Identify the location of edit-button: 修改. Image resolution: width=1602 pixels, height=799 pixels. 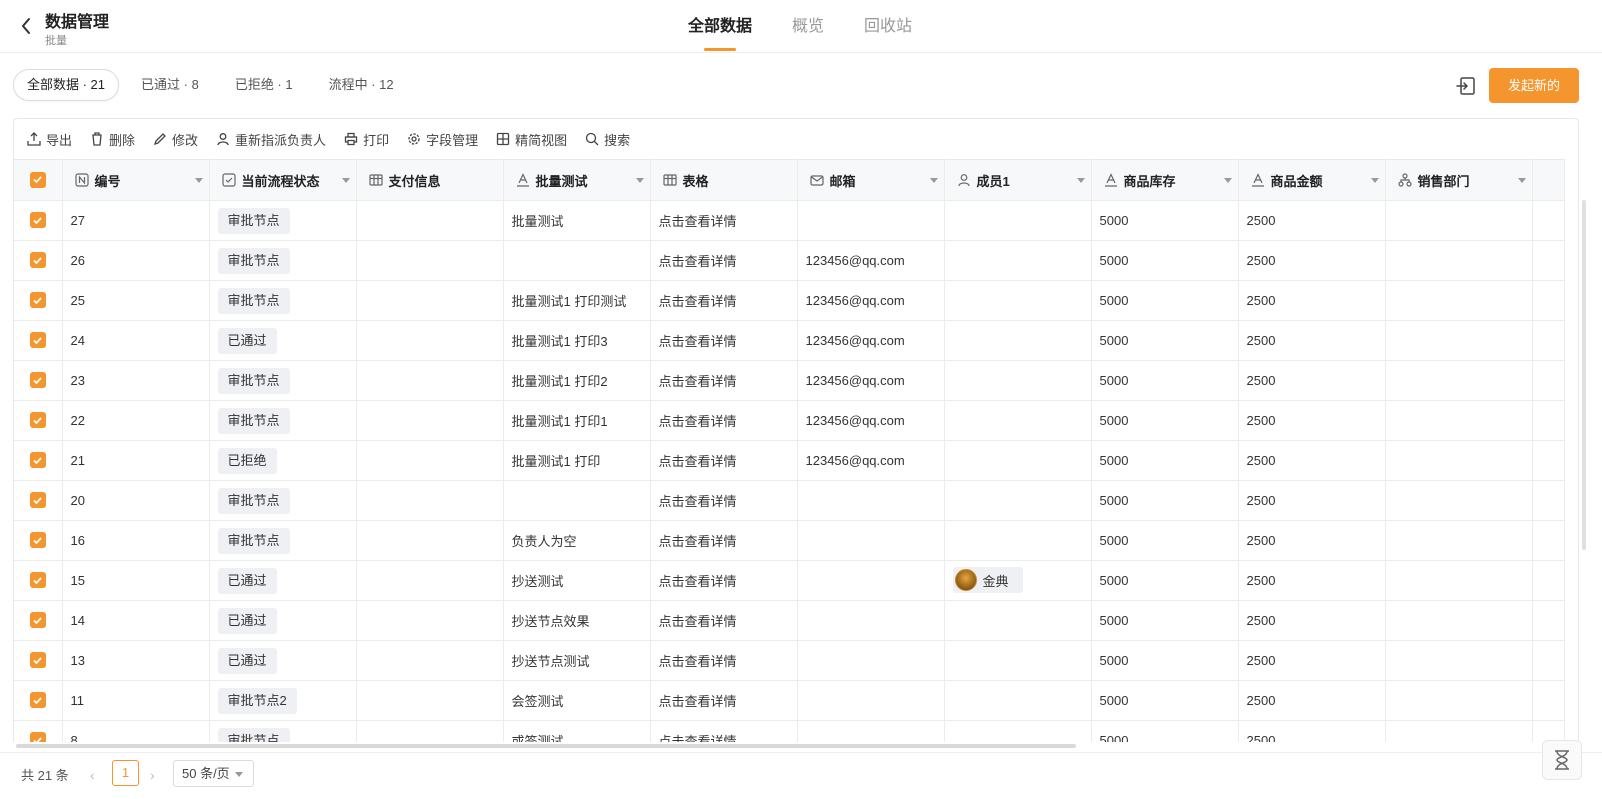
(175, 139).